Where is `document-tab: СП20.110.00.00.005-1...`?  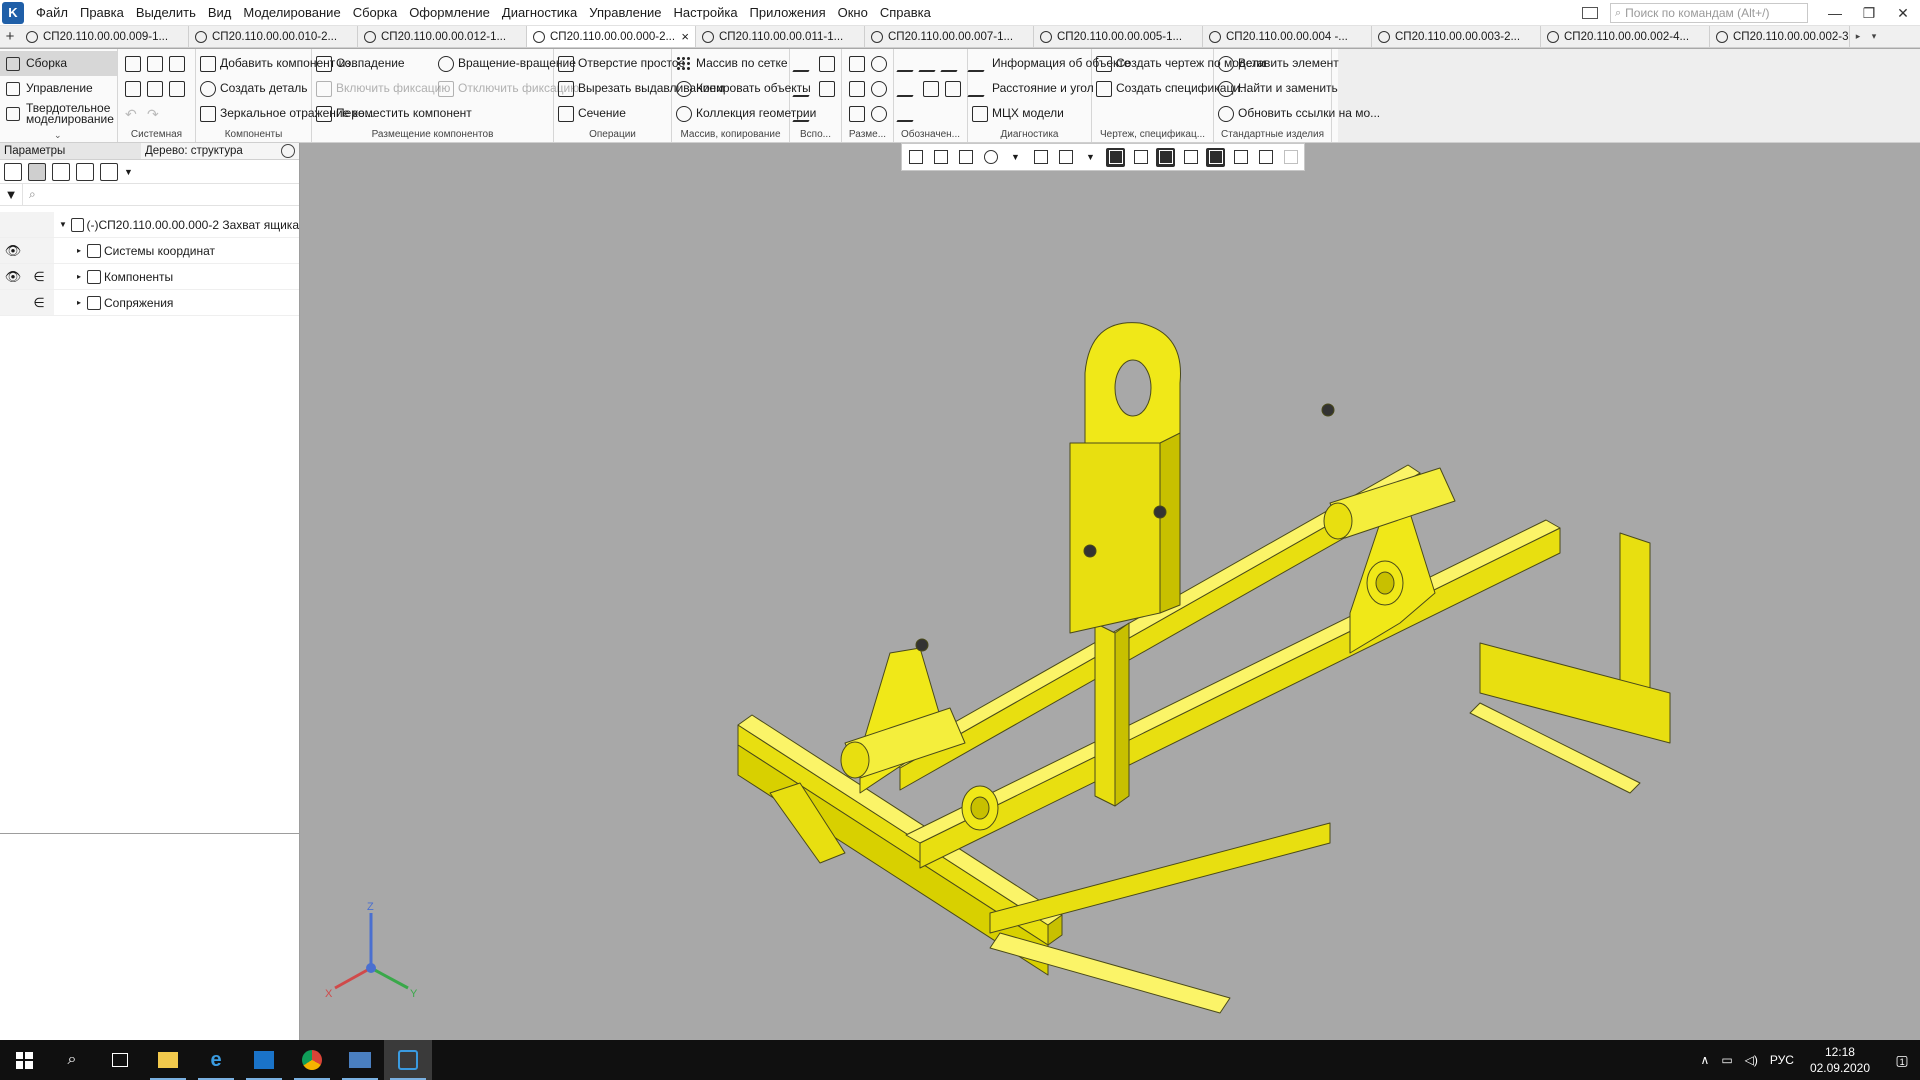
document-tab: СП20.110.00.00.005-1... is located at coordinates (1118, 36).